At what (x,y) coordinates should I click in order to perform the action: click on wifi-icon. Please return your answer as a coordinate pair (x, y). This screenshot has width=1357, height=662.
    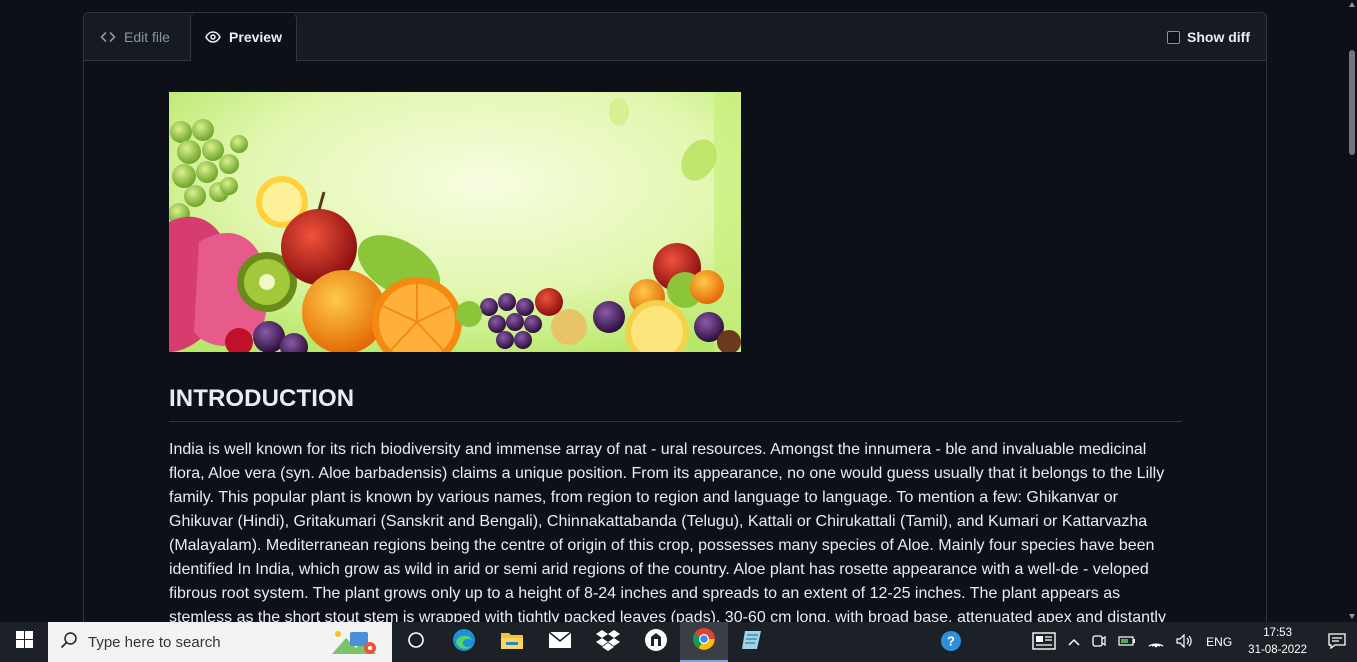
    Looking at the image, I should click on (1156, 642).